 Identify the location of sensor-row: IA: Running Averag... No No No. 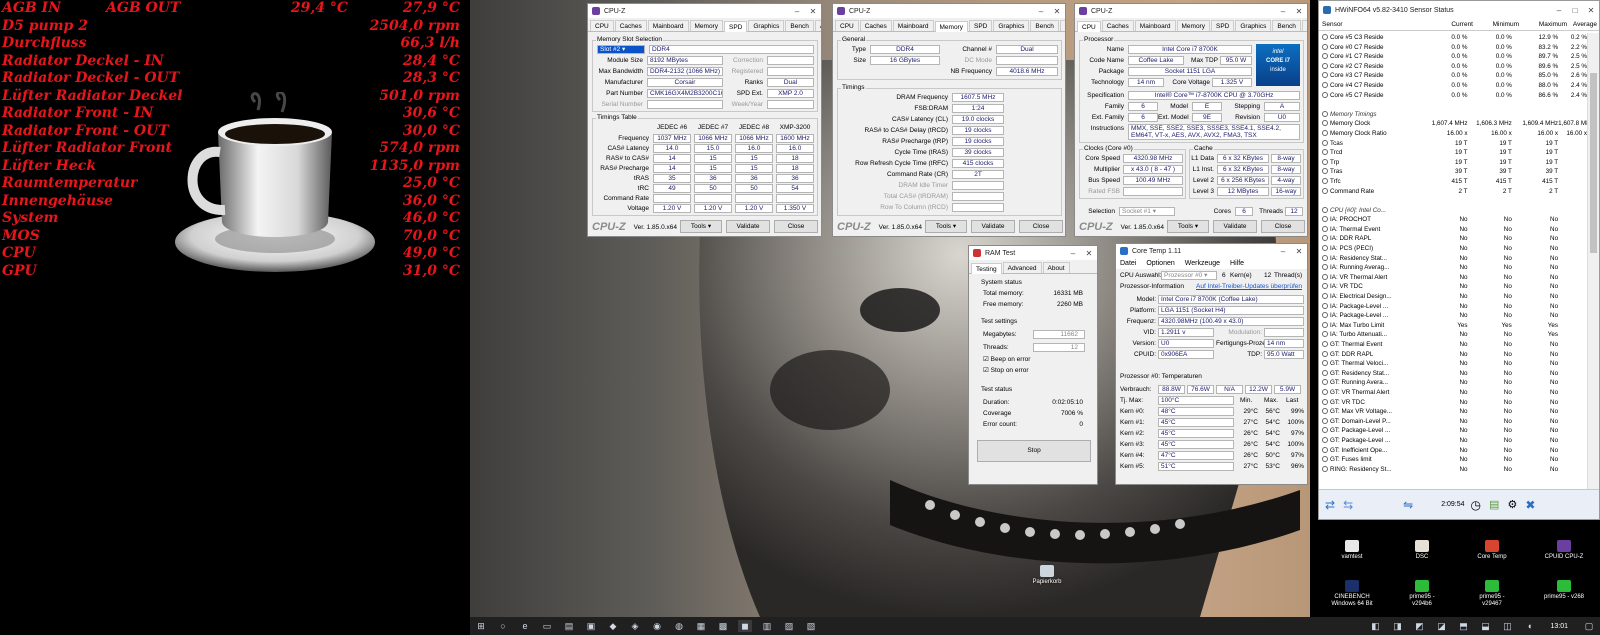
(1453, 268).